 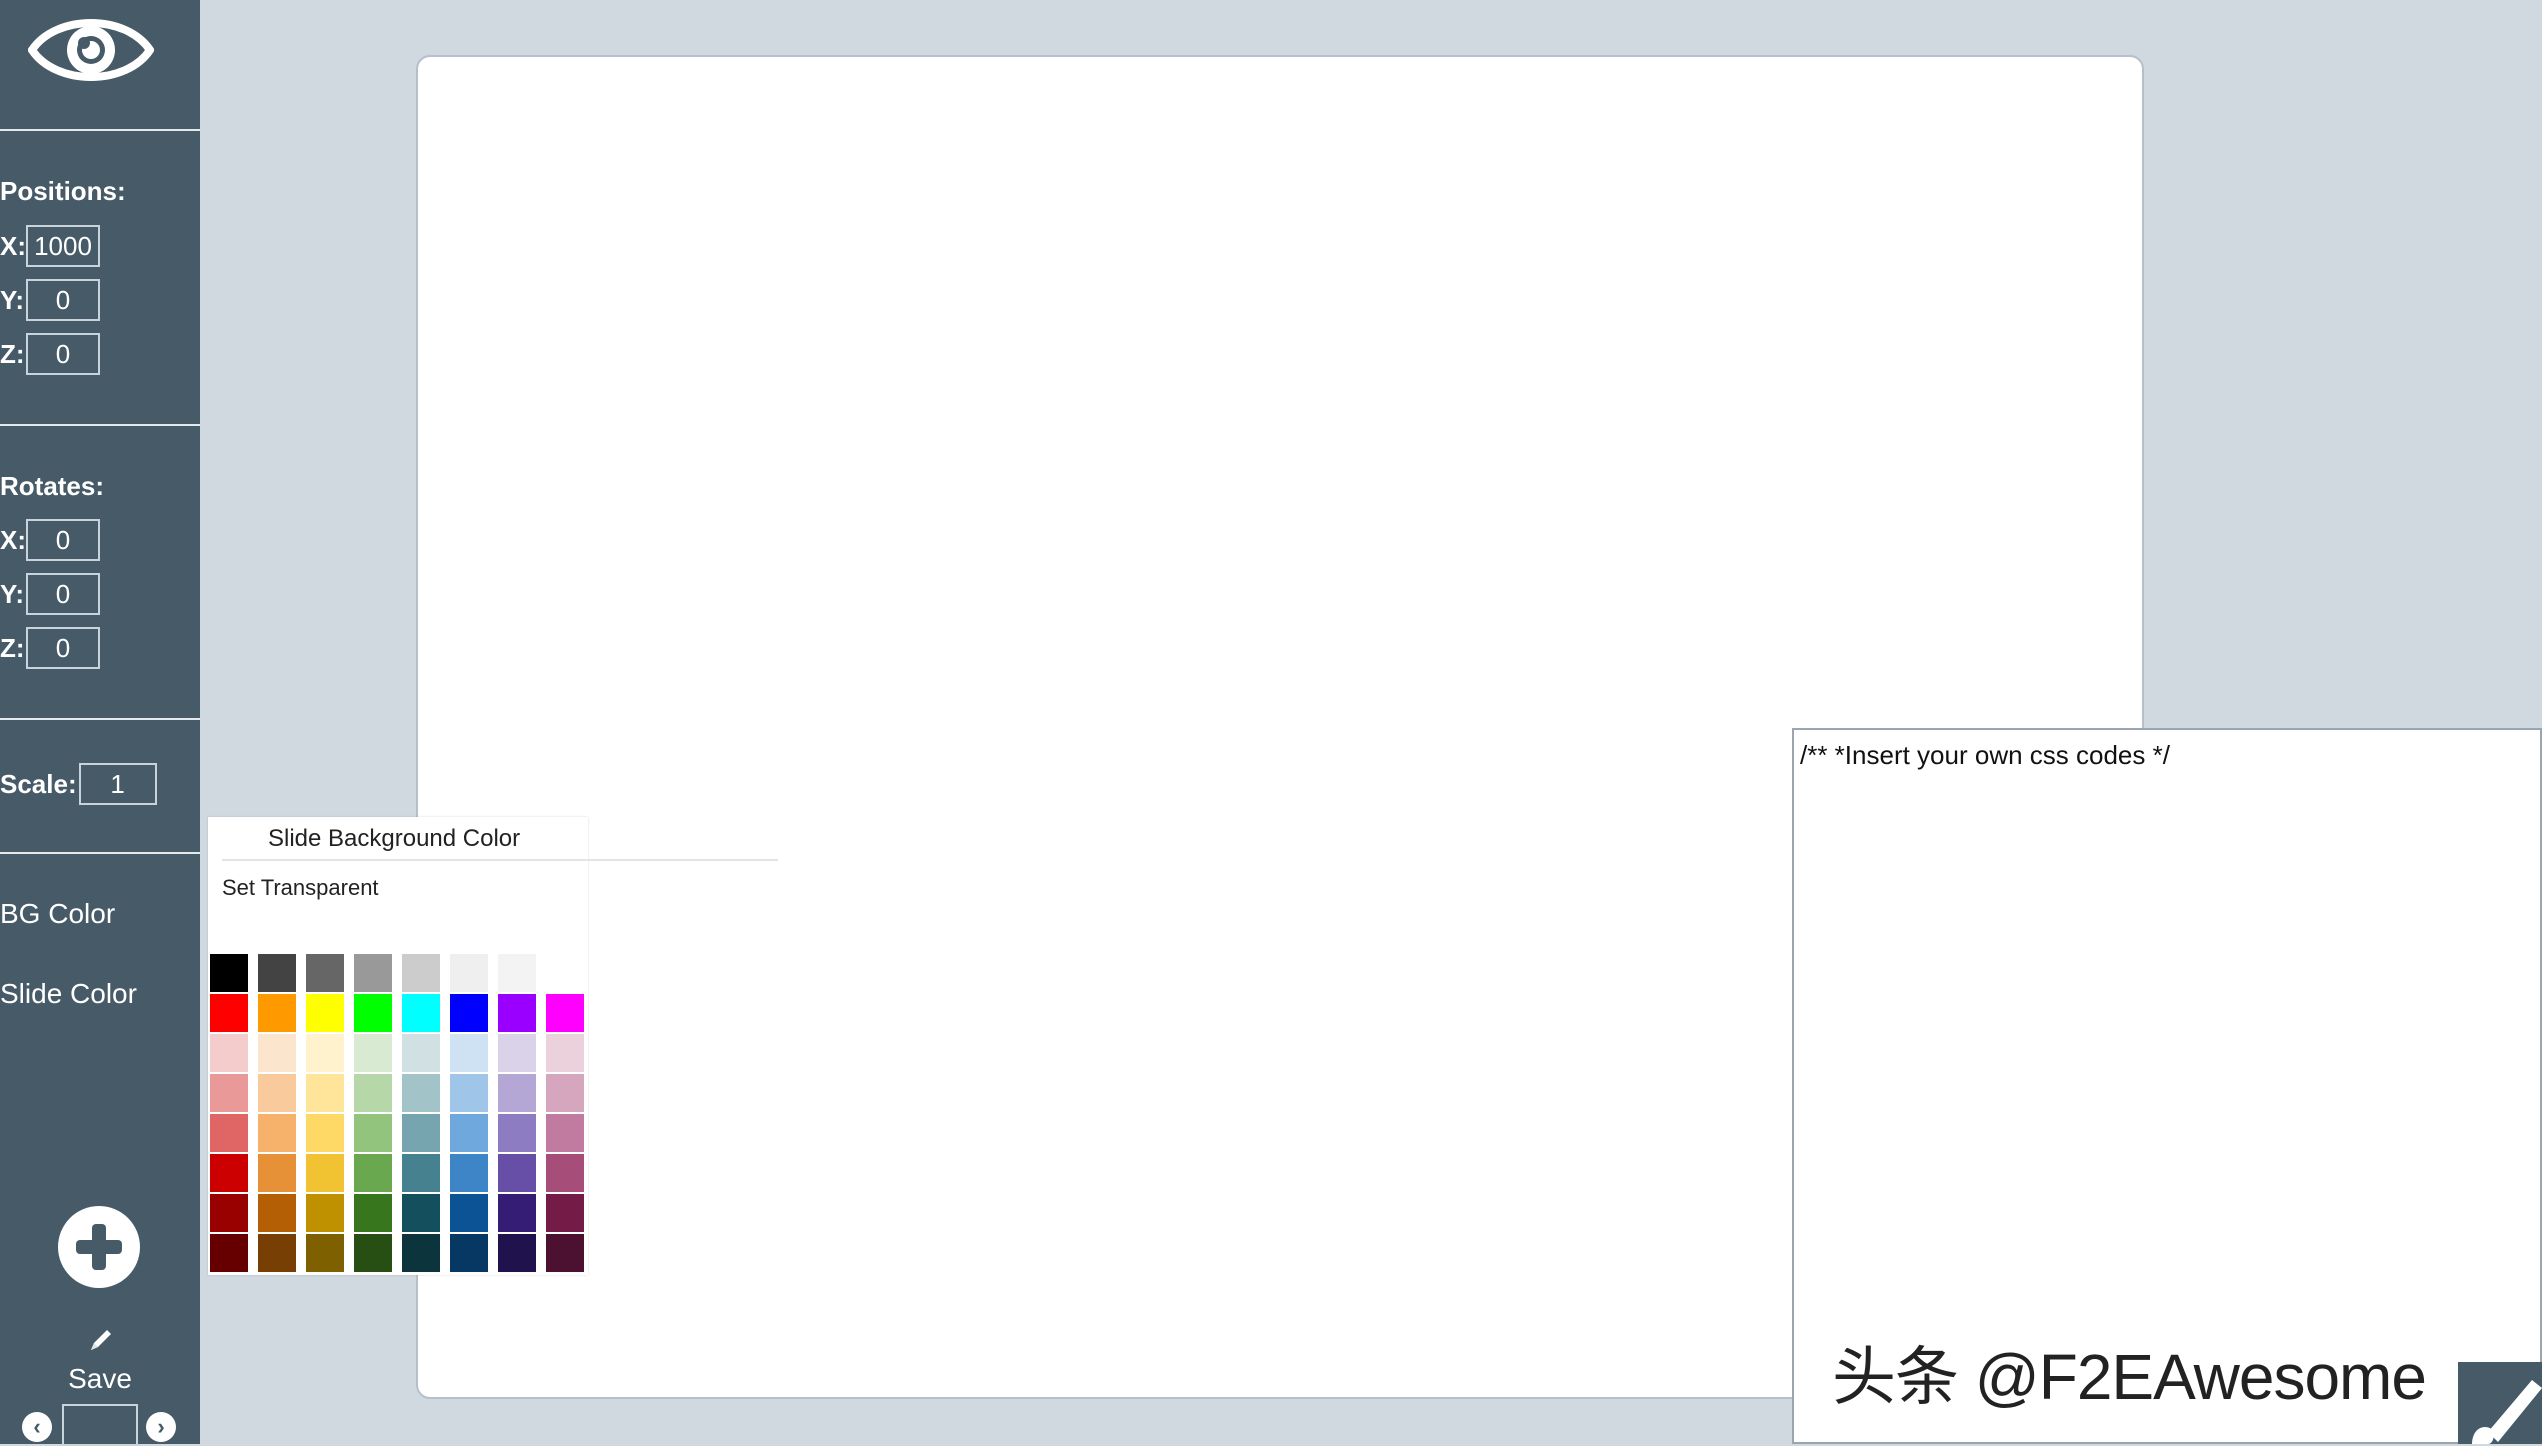 What do you see at coordinates (117, 784) in the screenshot?
I see `scale-input` at bounding box center [117, 784].